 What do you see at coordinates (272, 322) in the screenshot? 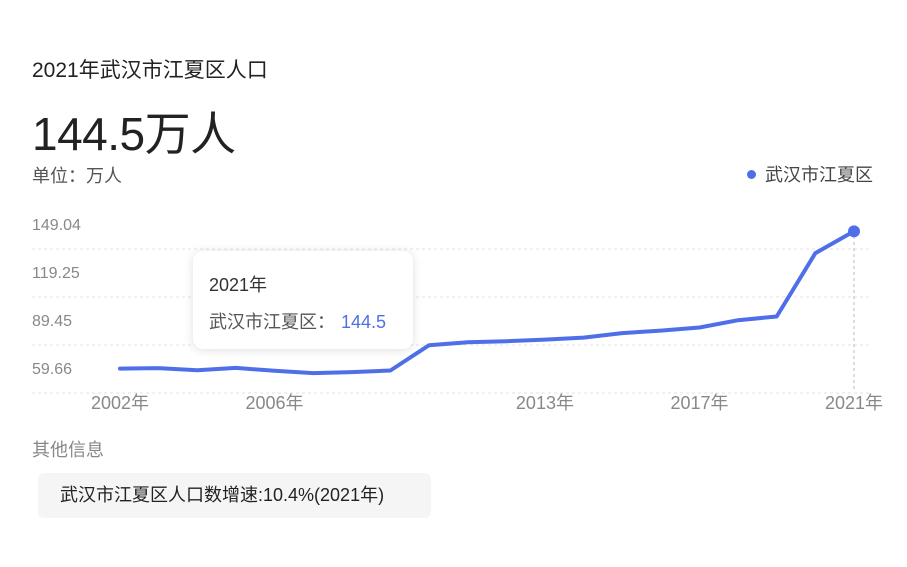
I see `tooltip-series-name: 武汉市江夏区：` at bounding box center [272, 322].